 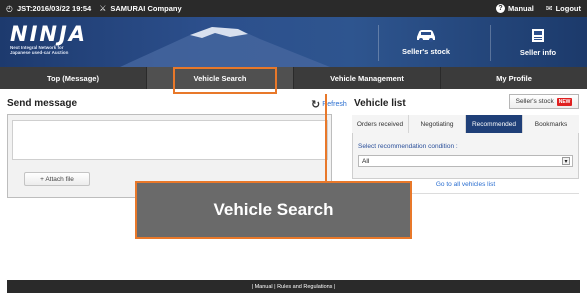 What do you see at coordinates (225, 80) in the screenshot?
I see `highlight-frame` at bounding box center [225, 80].